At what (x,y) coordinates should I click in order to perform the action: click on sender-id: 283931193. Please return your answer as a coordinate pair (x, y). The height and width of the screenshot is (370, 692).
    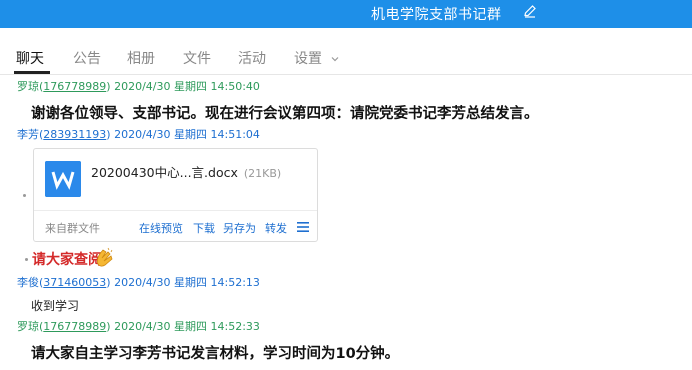
    Looking at the image, I should click on (74, 134).